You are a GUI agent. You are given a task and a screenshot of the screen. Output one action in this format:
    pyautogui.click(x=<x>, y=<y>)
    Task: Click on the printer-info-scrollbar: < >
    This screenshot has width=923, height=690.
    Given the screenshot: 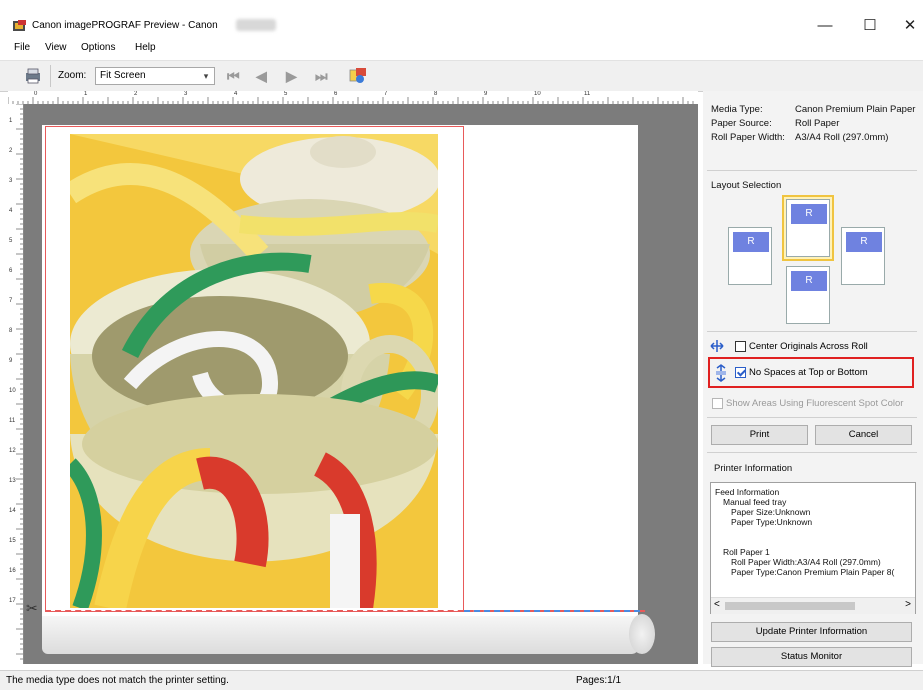 What is the action you would take?
    pyautogui.click(x=813, y=605)
    